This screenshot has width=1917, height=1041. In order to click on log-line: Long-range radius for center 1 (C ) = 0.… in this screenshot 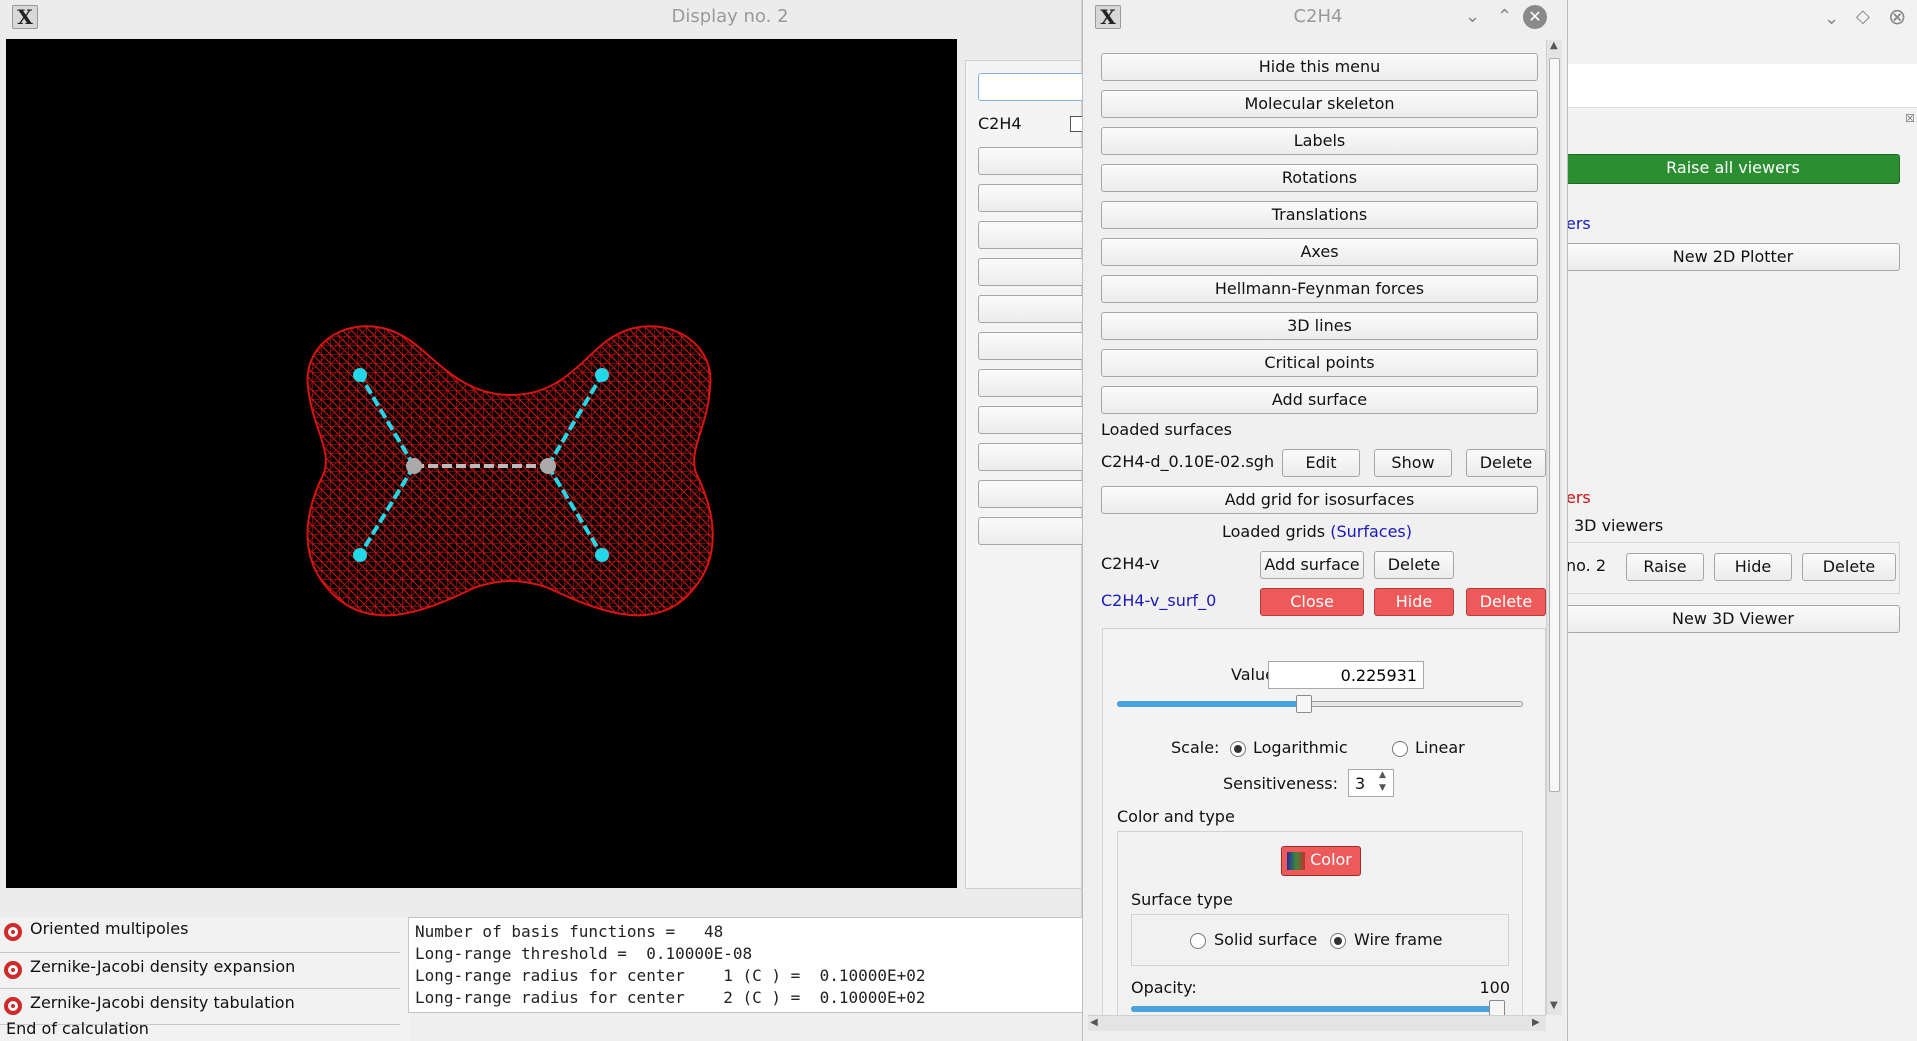, I will do `click(670, 975)`.